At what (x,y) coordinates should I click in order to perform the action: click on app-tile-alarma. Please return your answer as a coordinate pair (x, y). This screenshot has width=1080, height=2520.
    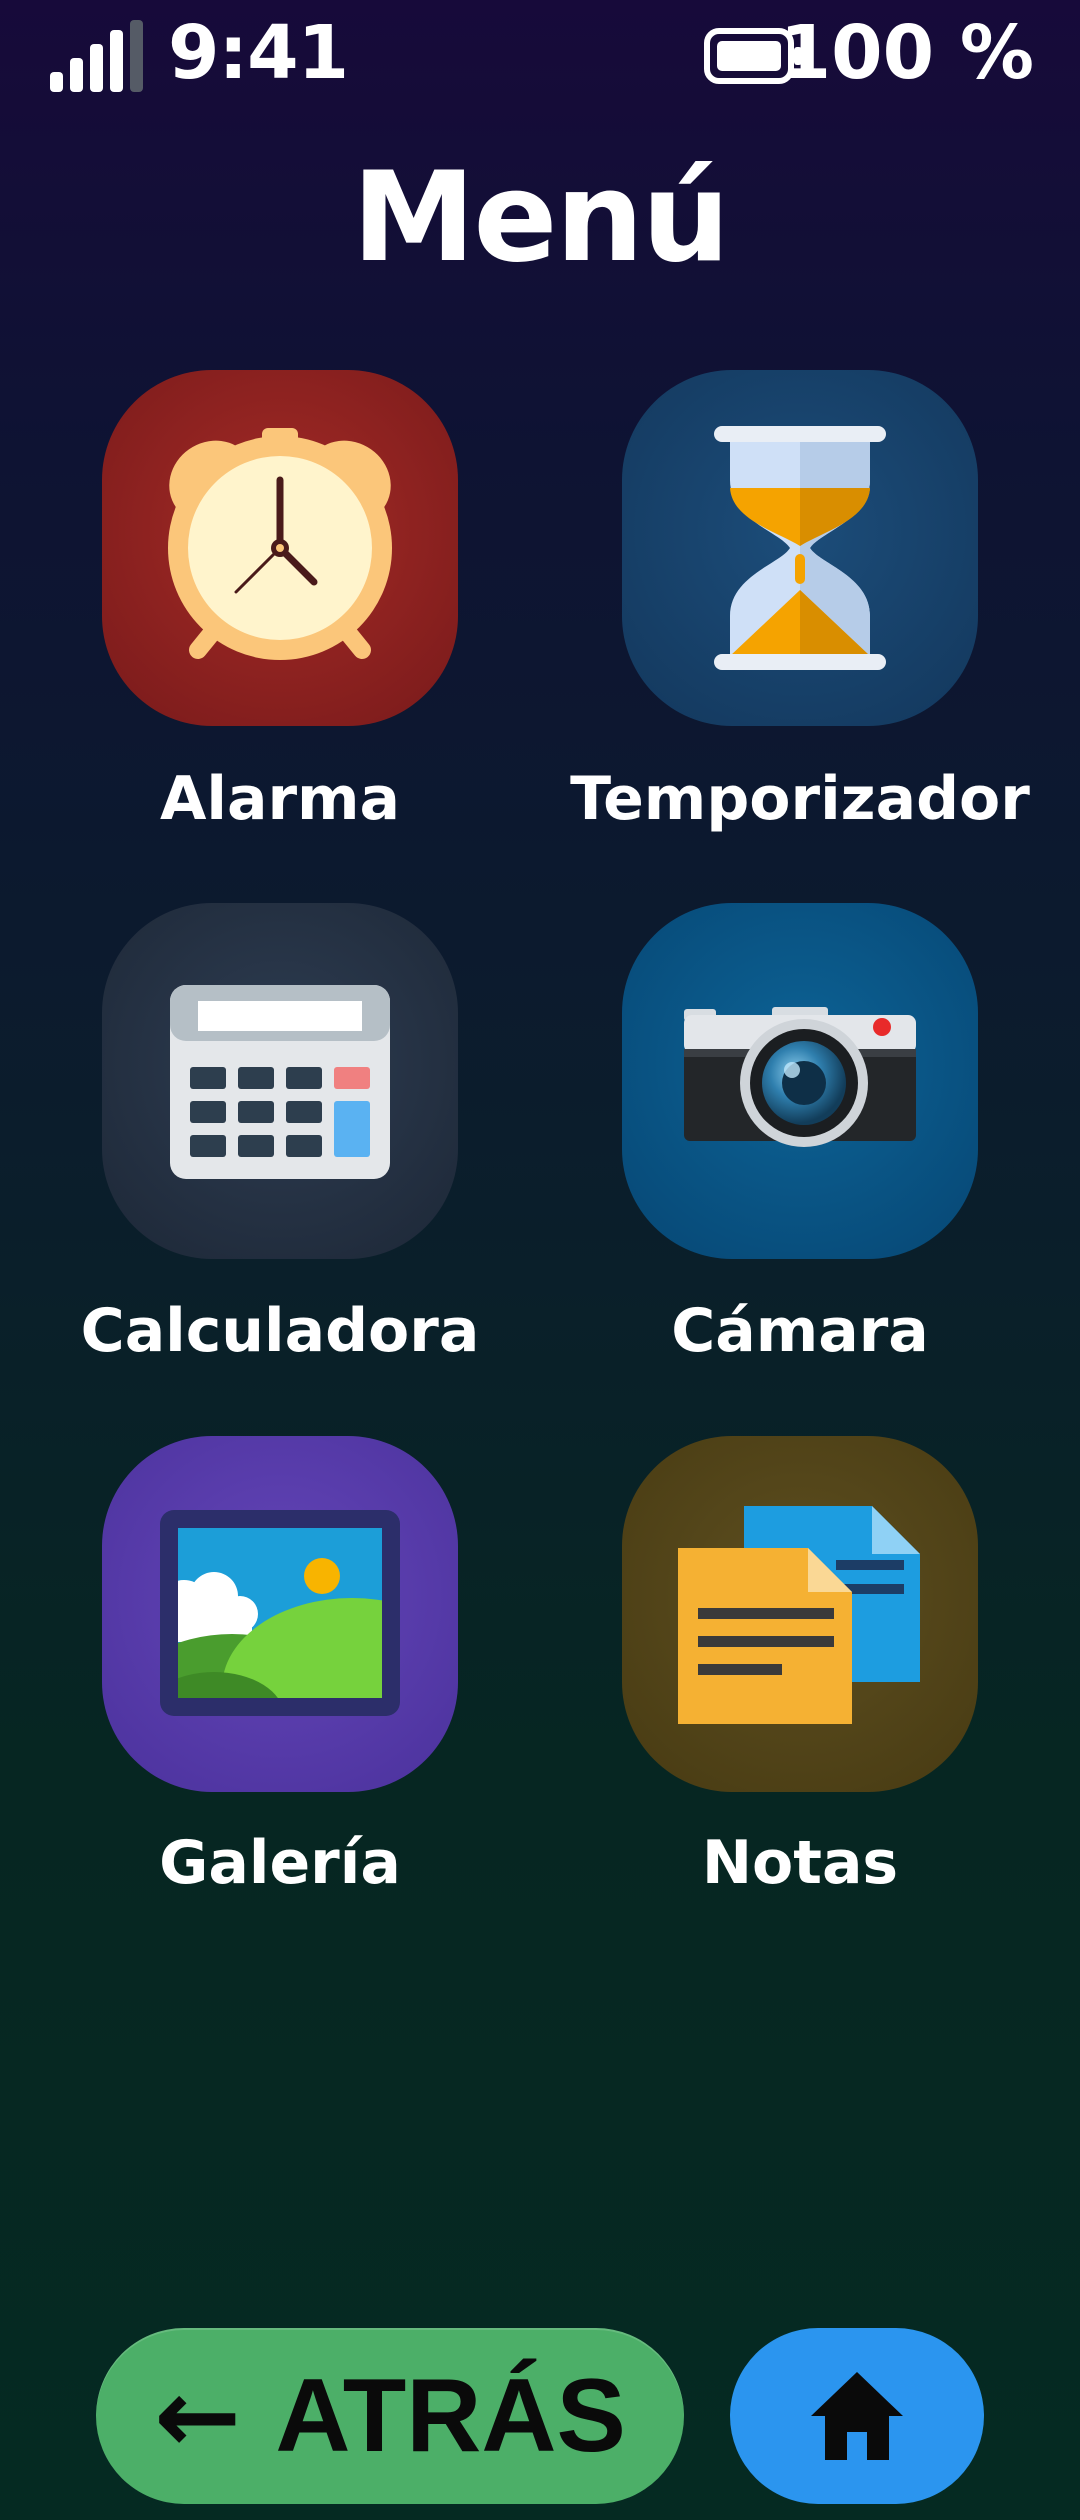
    Looking at the image, I should click on (280, 548).